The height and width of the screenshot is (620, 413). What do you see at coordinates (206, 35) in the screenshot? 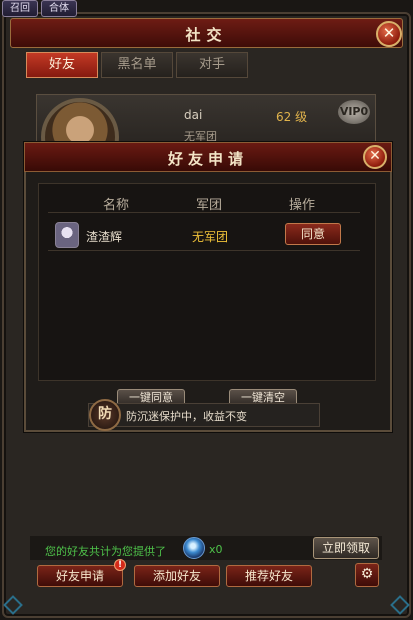
I see `panel-title: 社交` at bounding box center [206, 35].